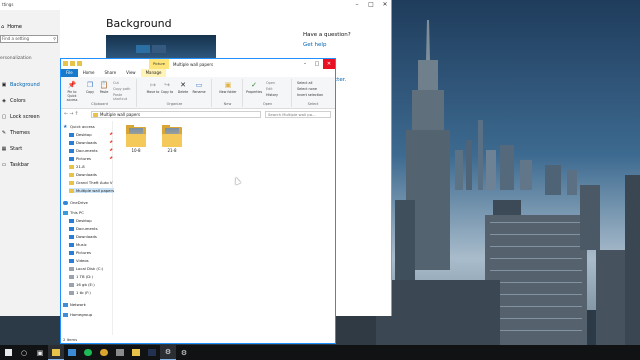  Describe the element at coordinates (30, 149) in the screenshot. I see `sidebar-item-start: ▦ Start` at that location.